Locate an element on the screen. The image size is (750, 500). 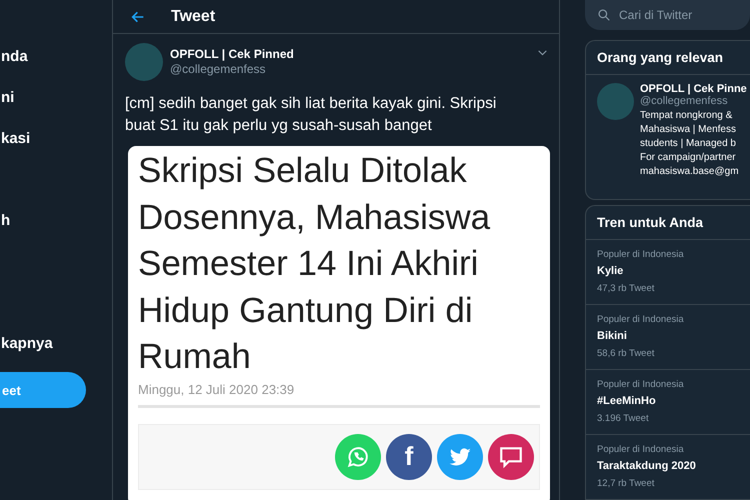
author-handle: @collegemenfess is located at coordinates (218, 69).